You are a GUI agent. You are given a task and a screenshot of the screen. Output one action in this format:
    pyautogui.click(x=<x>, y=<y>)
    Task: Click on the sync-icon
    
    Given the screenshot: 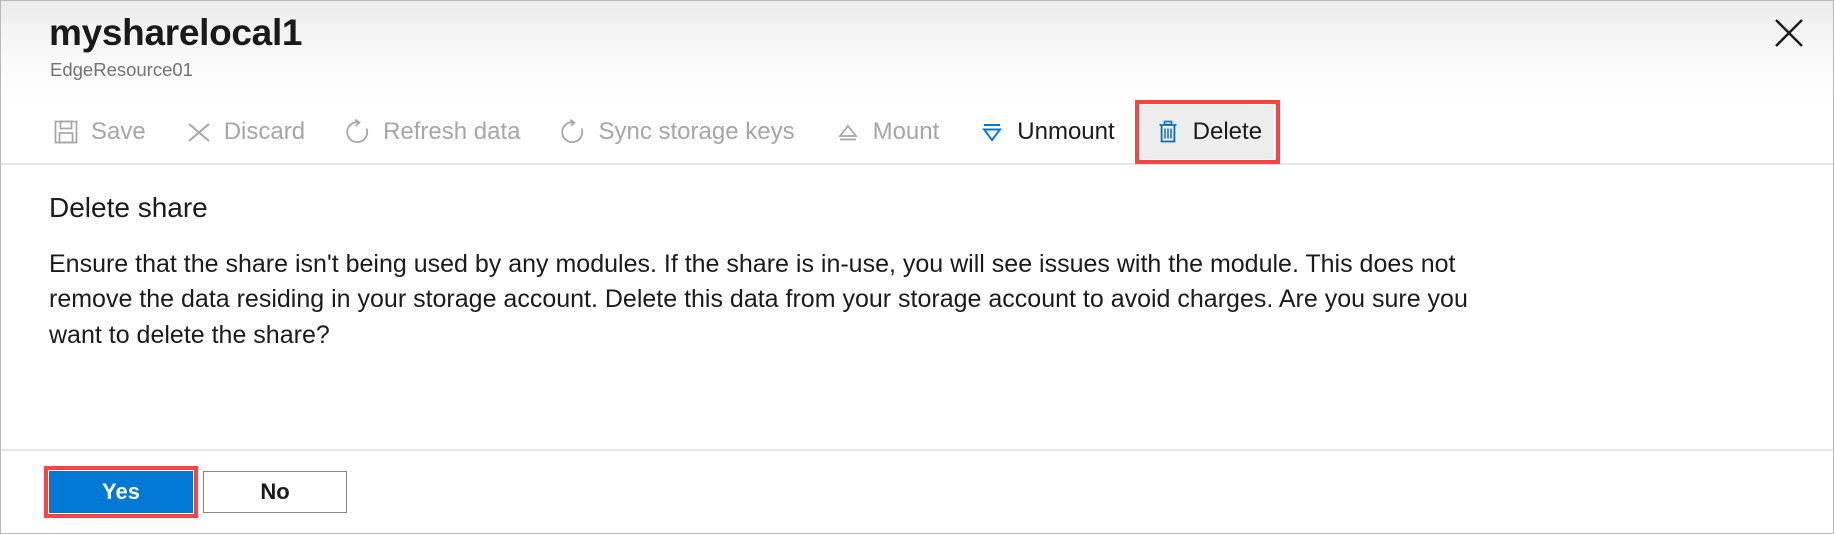 What is the action you would take?
    pyautogui.click(x=573, y=132)
    